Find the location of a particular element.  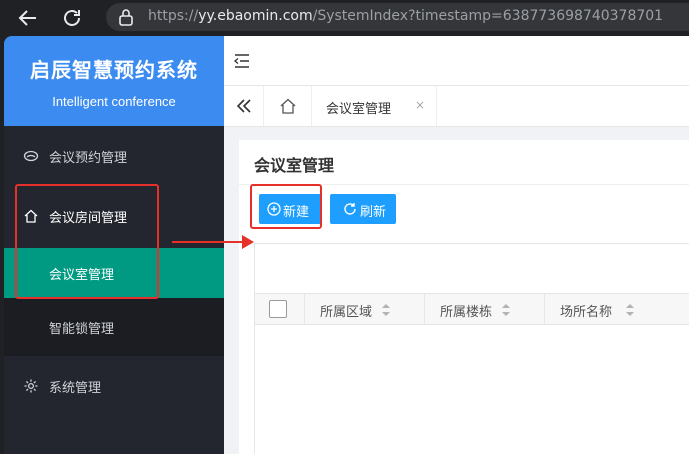

brand-subtitle: Intelligent conference is located at coordinates (114, 101).